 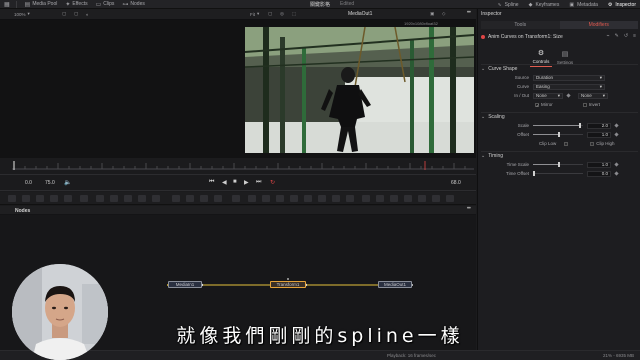 What do you see at coordinates (142, 198) in the screenshot?
I see `ellipse-tool-icon` at bounding box center [142, 198].